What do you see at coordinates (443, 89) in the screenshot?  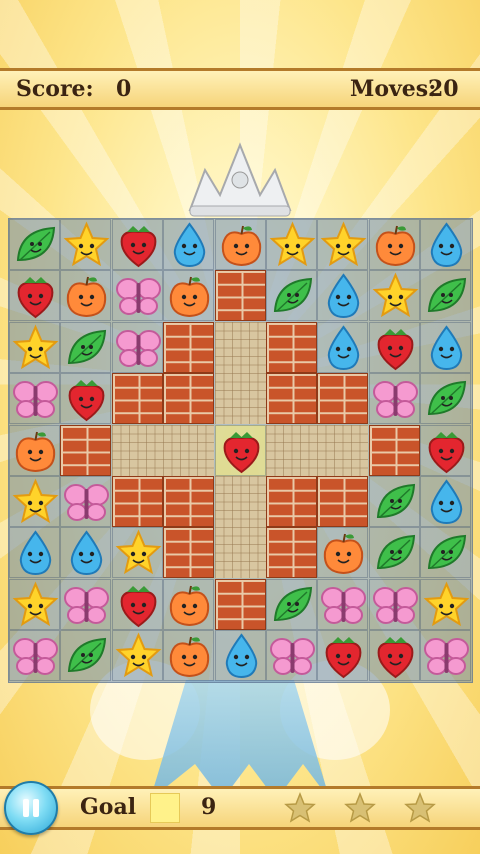 I see `moves-value: 20` at bounding box center [443, 89].